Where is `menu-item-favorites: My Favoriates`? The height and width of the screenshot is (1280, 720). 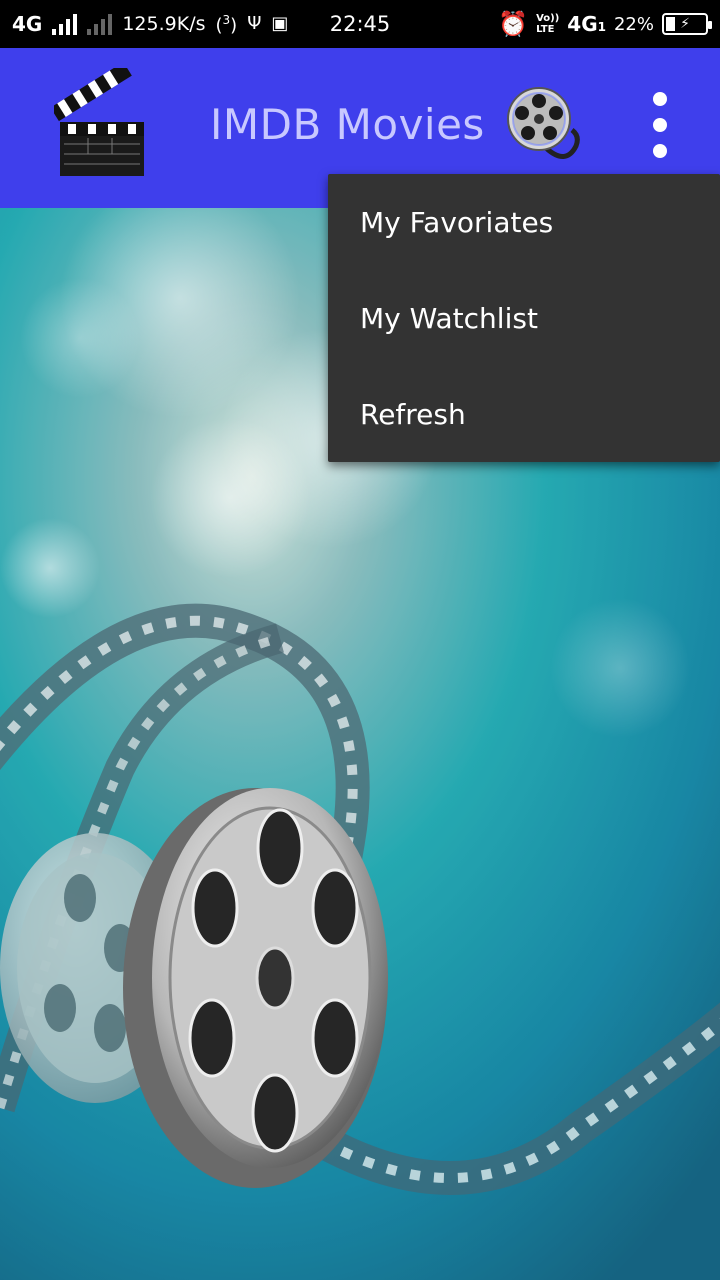 menu-item-favorites: My Favoriates is located at coordinates (524, 222).